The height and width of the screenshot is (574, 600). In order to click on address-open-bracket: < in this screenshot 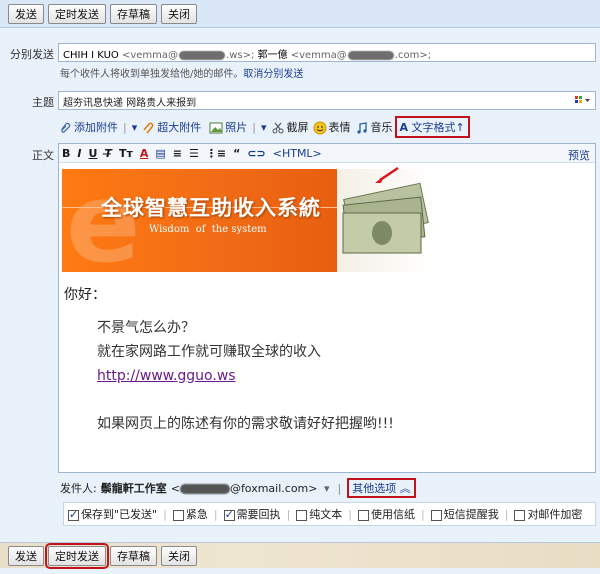, I will do `click(175, 488)`.